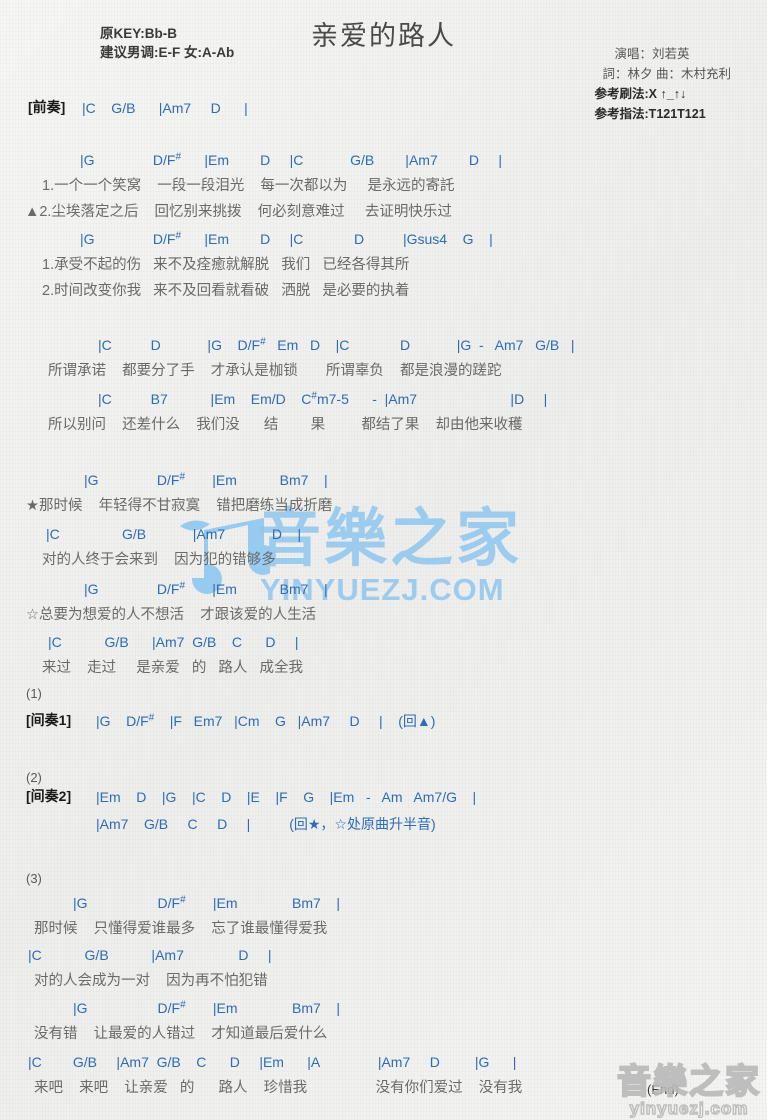  I want to click on writer-credit: 詞：林夕 曲：木村充利, so click(666, 74).